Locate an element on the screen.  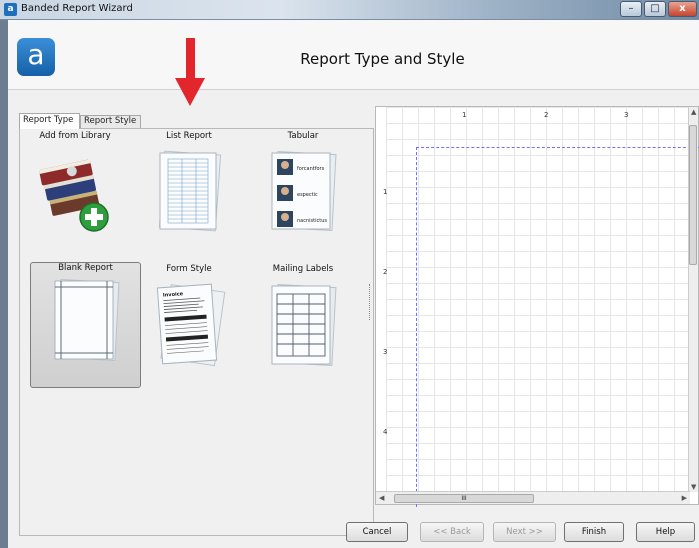
ruler-left-1: 1 is located at coordinates (385, 192).